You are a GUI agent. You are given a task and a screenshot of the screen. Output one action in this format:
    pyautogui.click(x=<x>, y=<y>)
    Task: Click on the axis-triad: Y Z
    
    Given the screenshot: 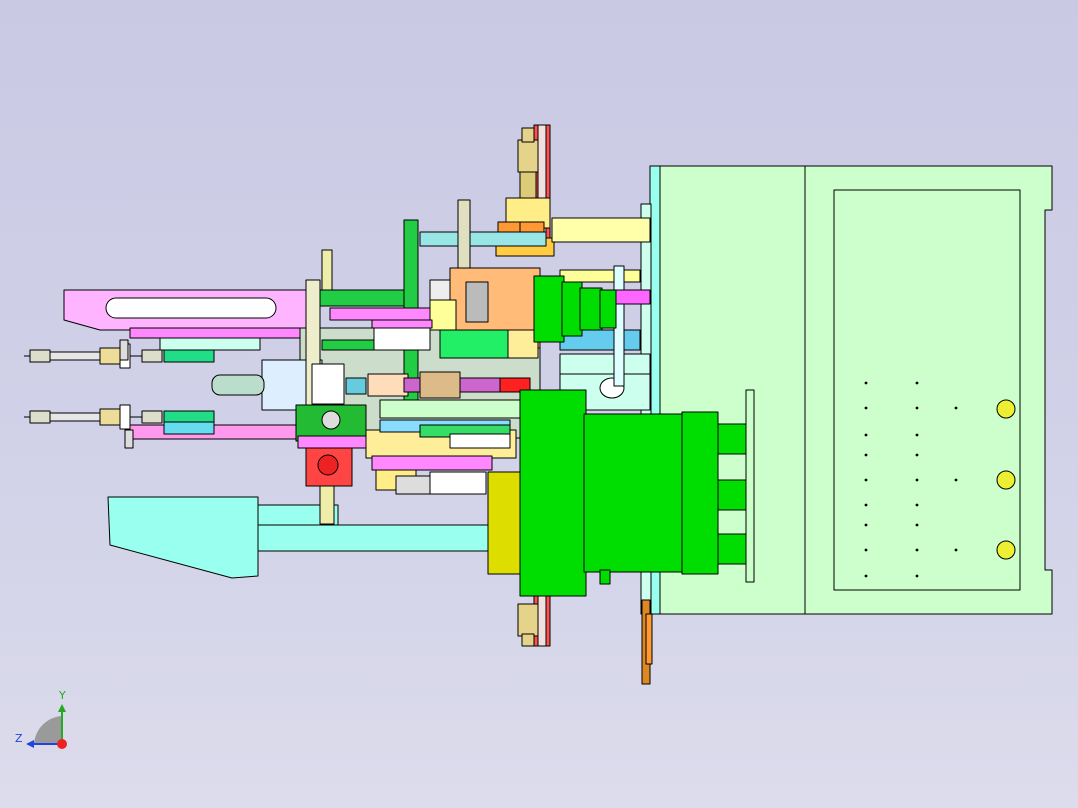 What is the action you would take?
    pyautogui.click(x=41, y=719)
    